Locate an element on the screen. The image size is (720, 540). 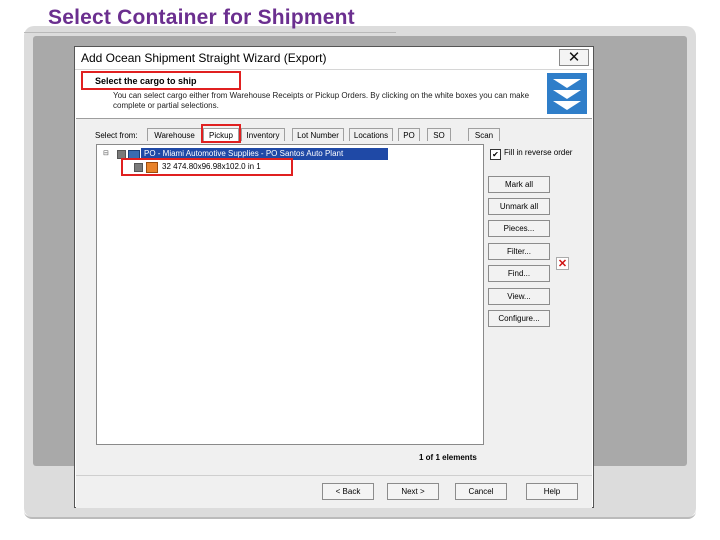
mark-all-button: Mark all is located at coordinates (519, 184).